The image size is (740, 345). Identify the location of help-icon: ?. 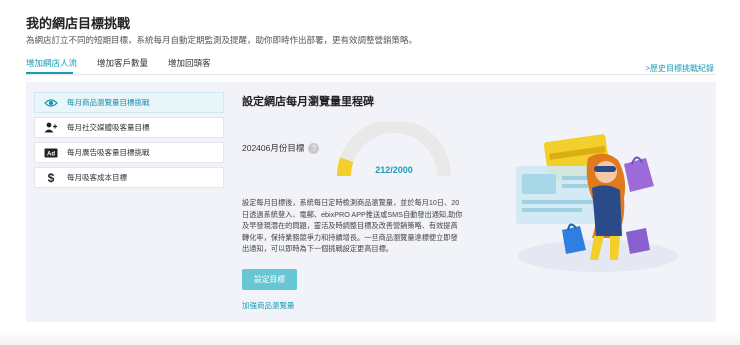
(314, 148).